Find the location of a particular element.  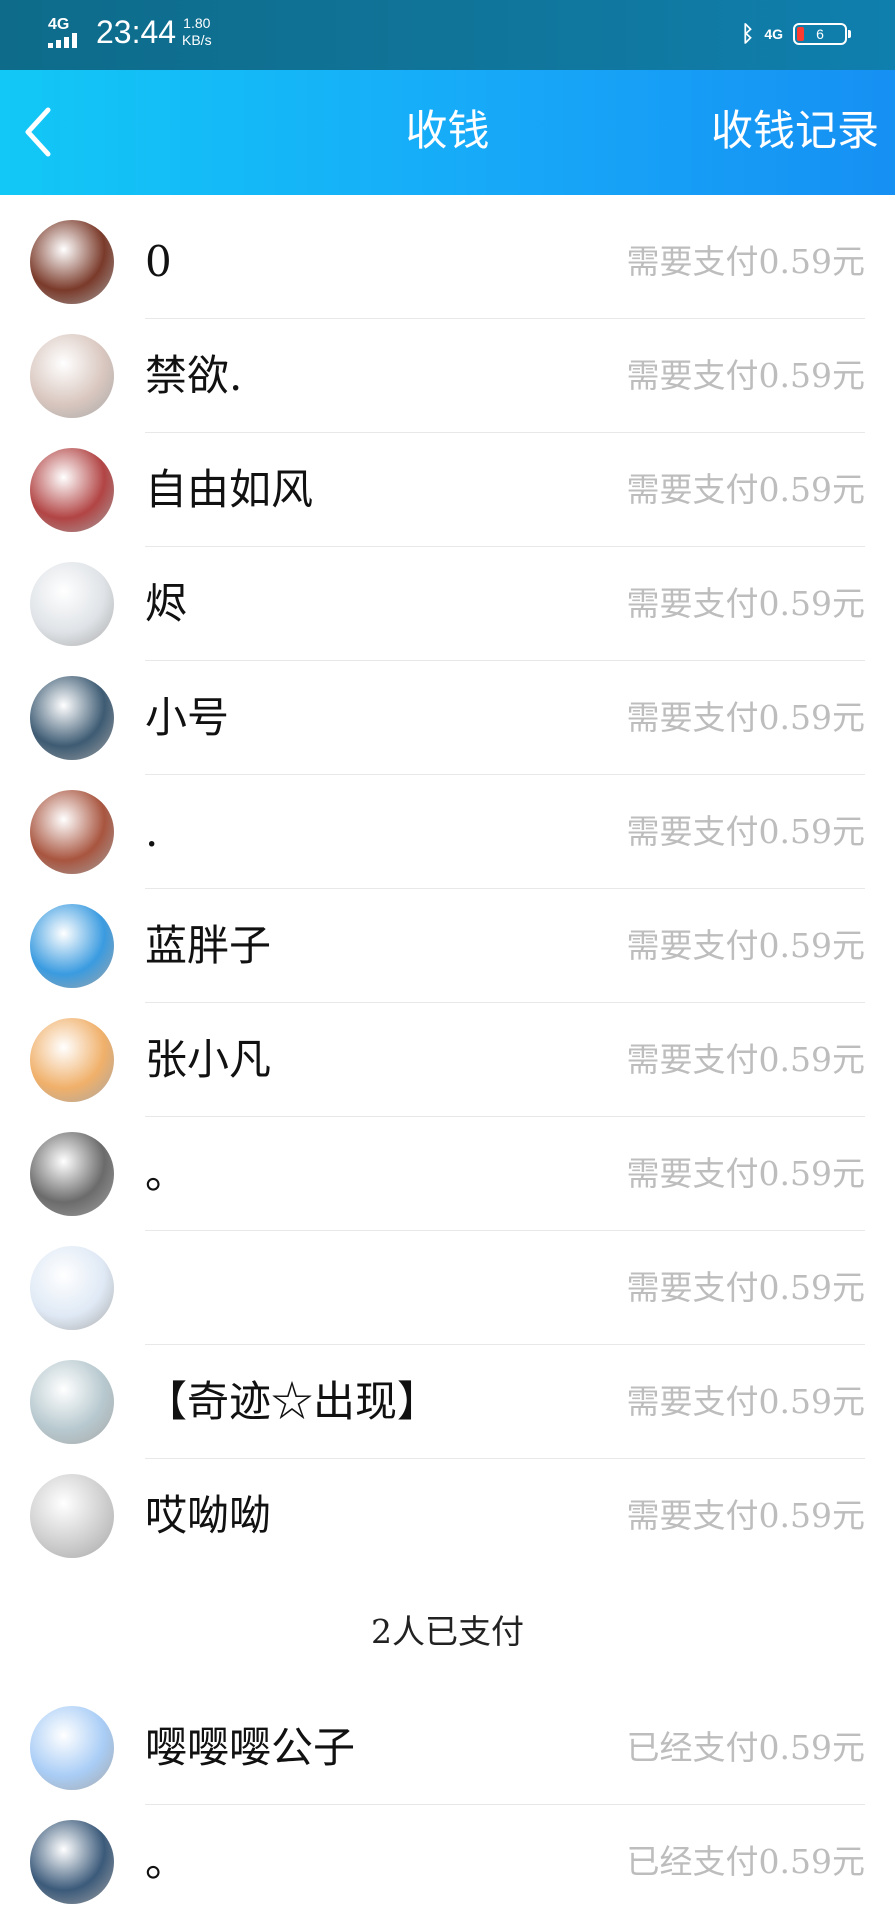

battery-icon: 6 is located at coordinates (822, 34).